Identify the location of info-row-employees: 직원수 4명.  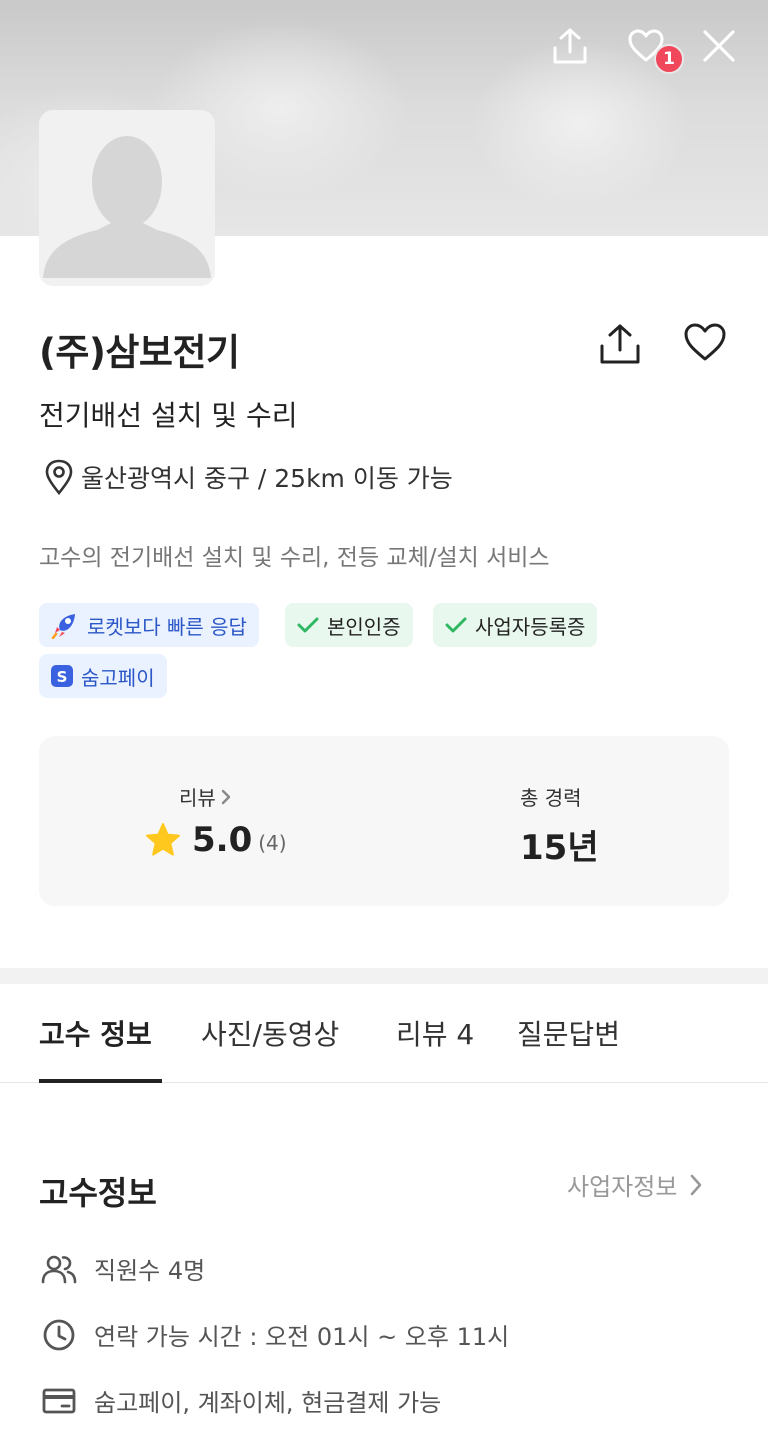
(122, 1268).